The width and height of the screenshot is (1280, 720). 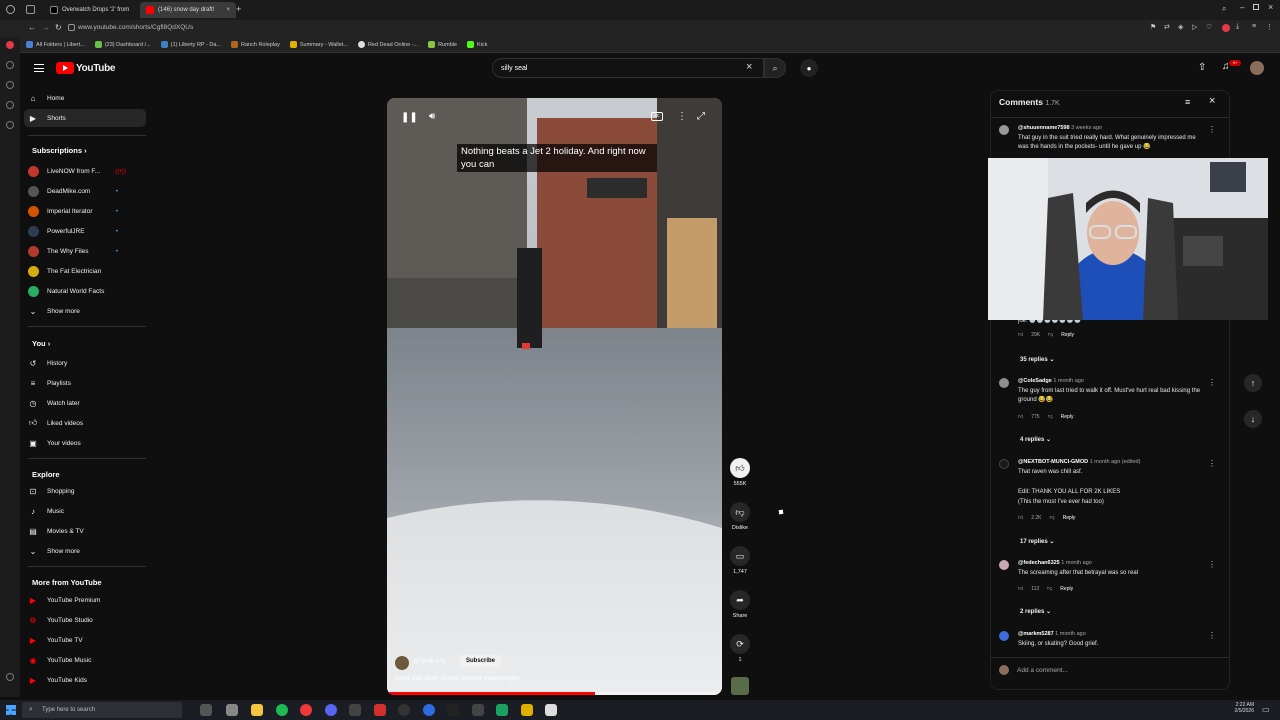 What do you see at coordinates (232, 710) in the screenshot?
I see `settings-app-icon` at bounding box center [232, 710].